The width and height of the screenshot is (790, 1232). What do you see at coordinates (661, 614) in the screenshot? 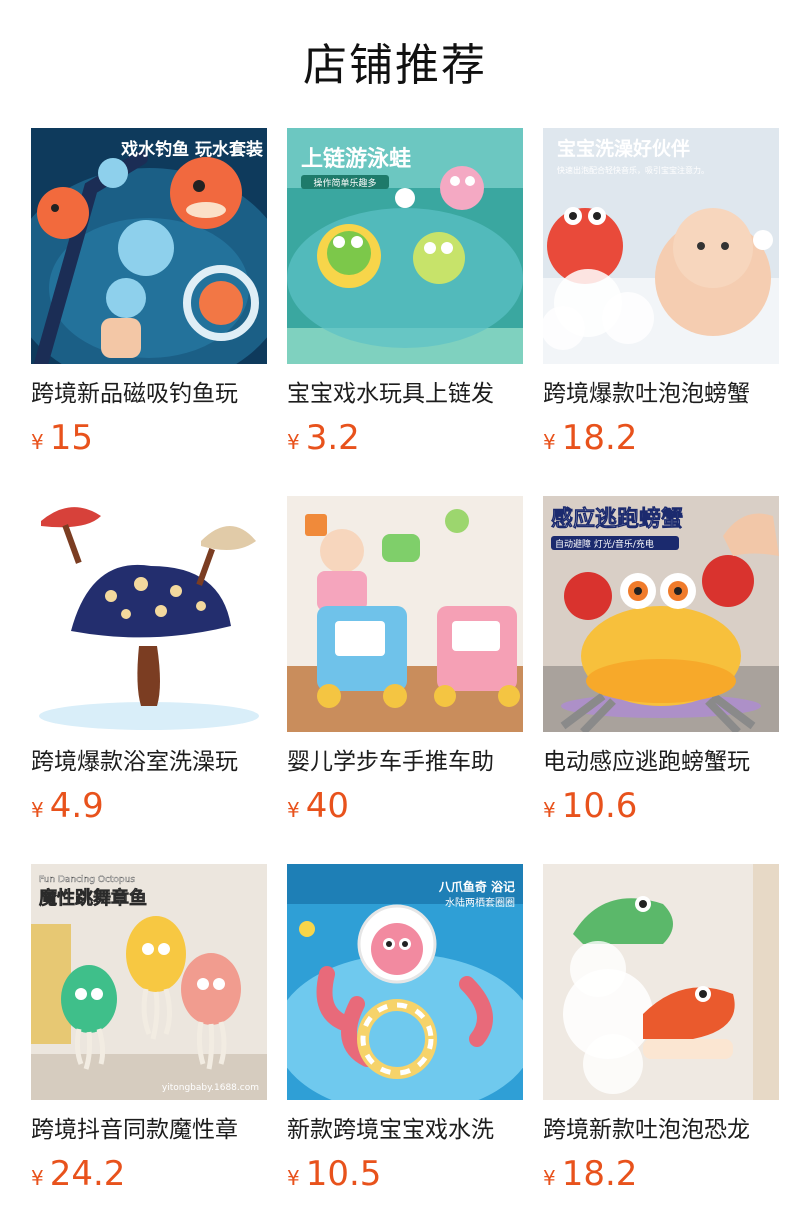
I see `product-image: 感应逃跑螃蟹 自动避障 灯光/音乐/充电` at bounding box center [661, 614].